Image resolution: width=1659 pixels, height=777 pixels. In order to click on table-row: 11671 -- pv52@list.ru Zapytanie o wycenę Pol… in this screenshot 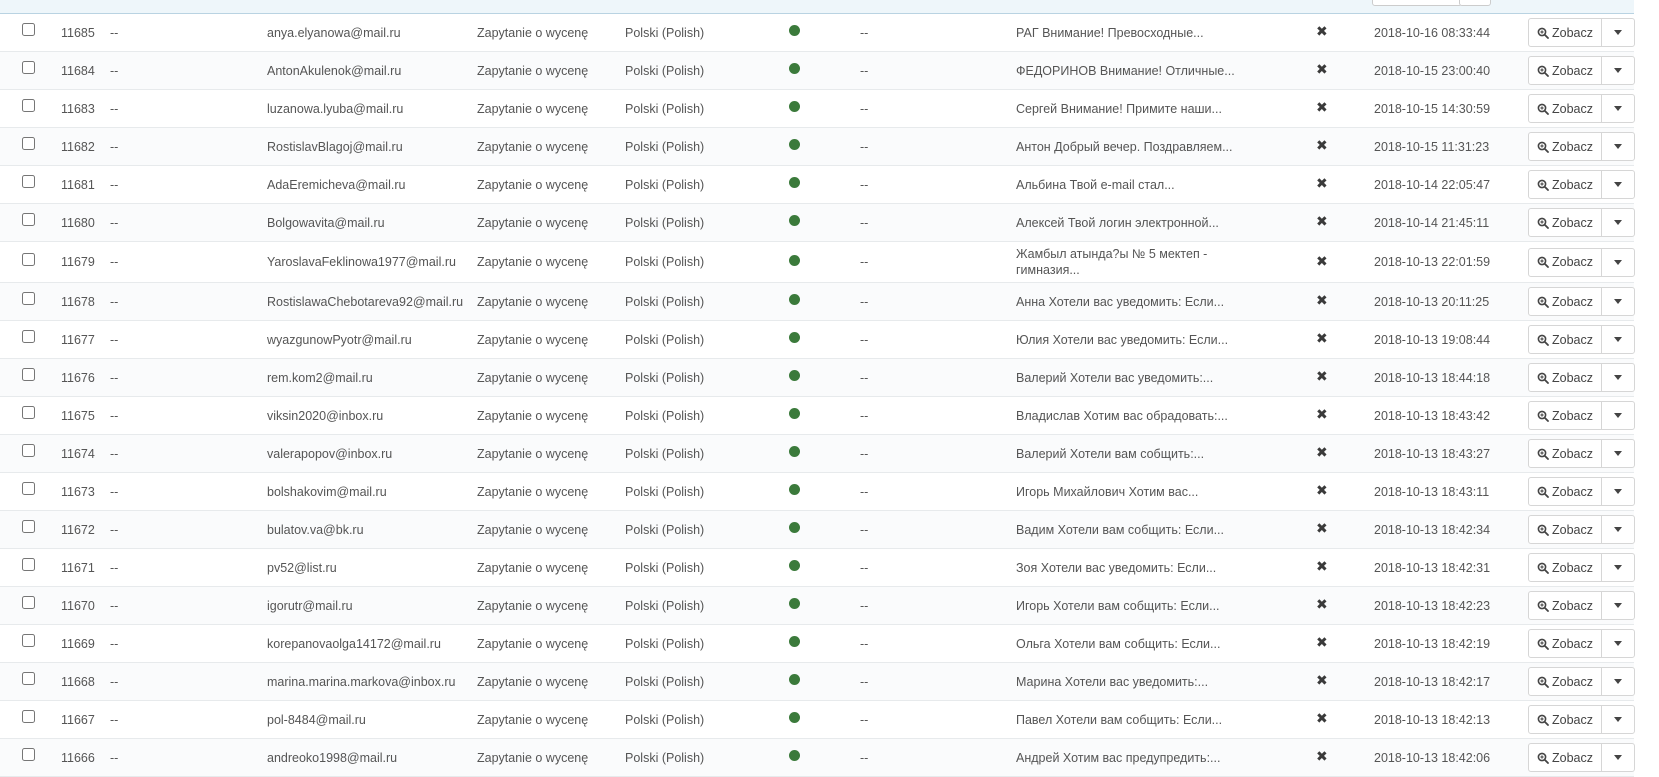, I will do `click(817, 568)`.